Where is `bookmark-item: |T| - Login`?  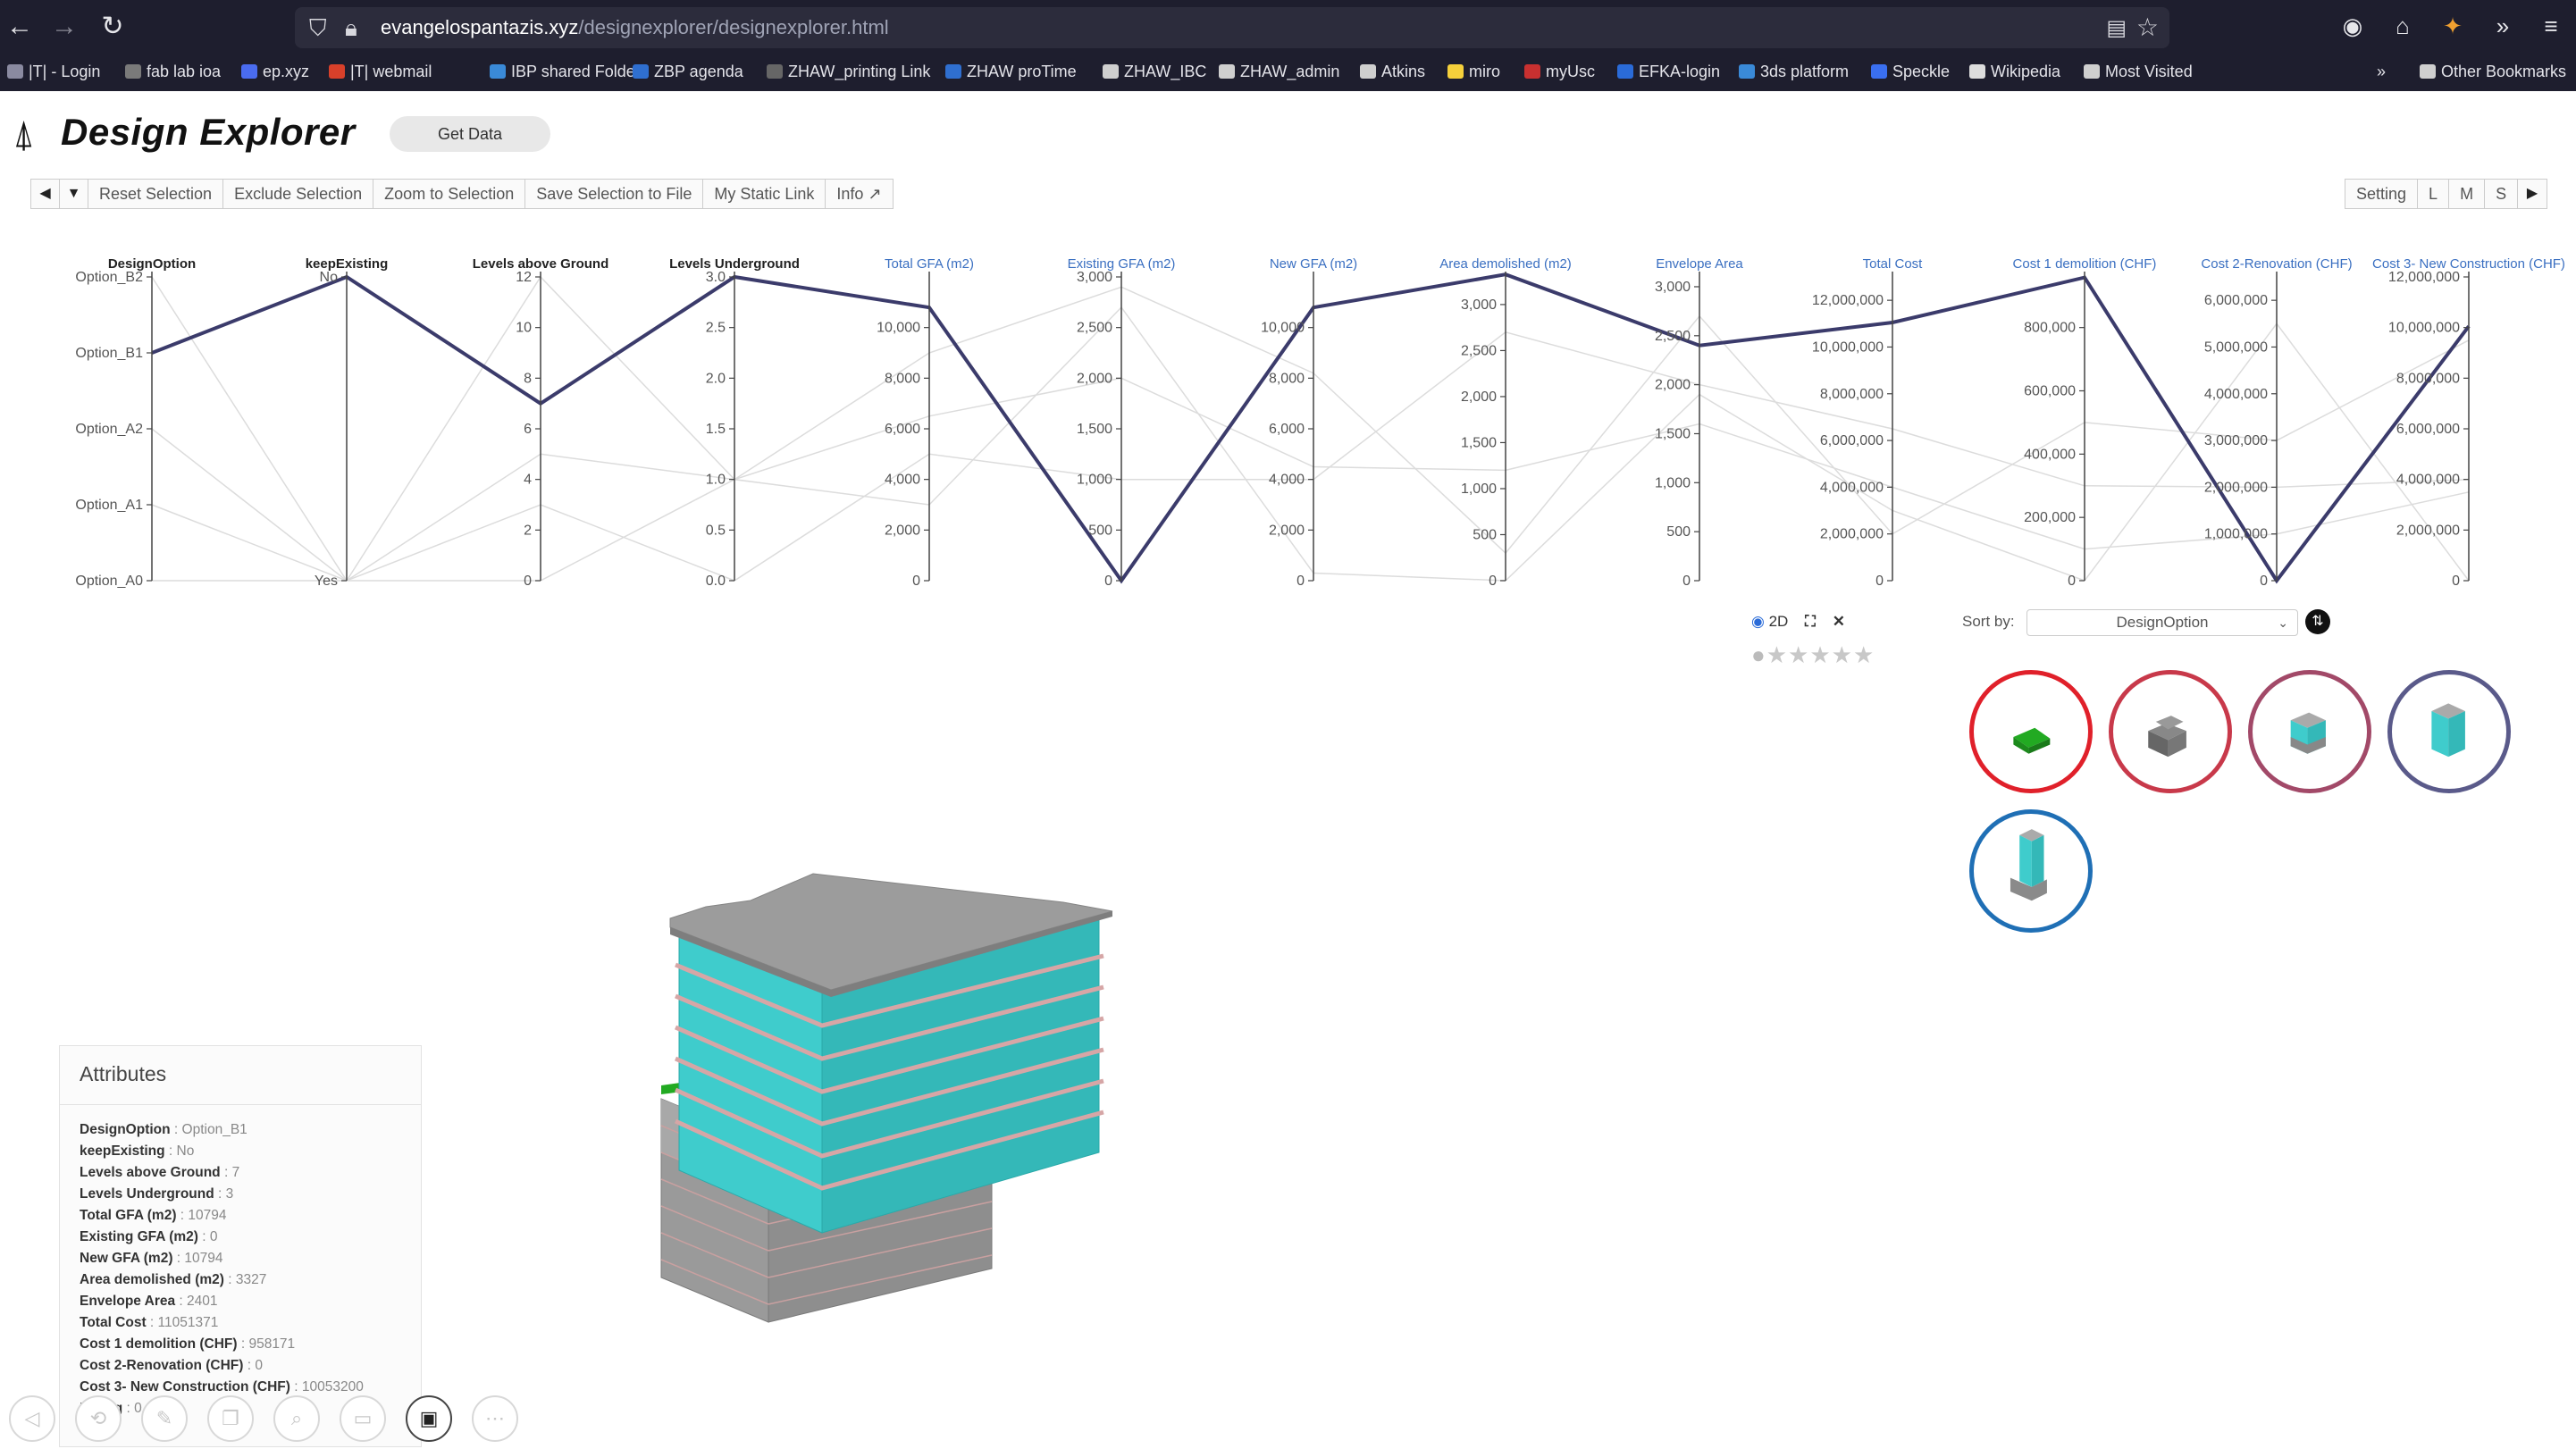 bookmark-item: |T| - Login is located at coordinates (53, 72).